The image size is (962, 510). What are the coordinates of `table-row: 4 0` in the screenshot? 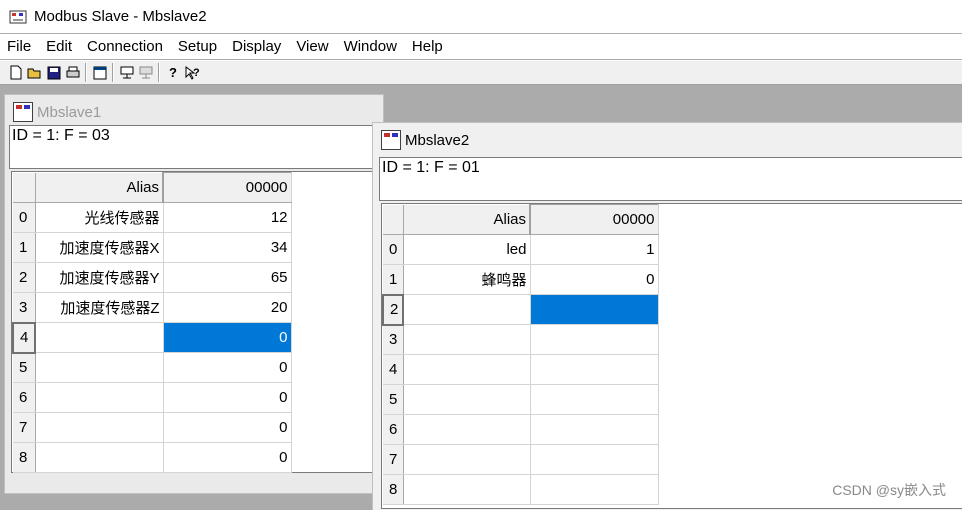 It's located at (152, 337).